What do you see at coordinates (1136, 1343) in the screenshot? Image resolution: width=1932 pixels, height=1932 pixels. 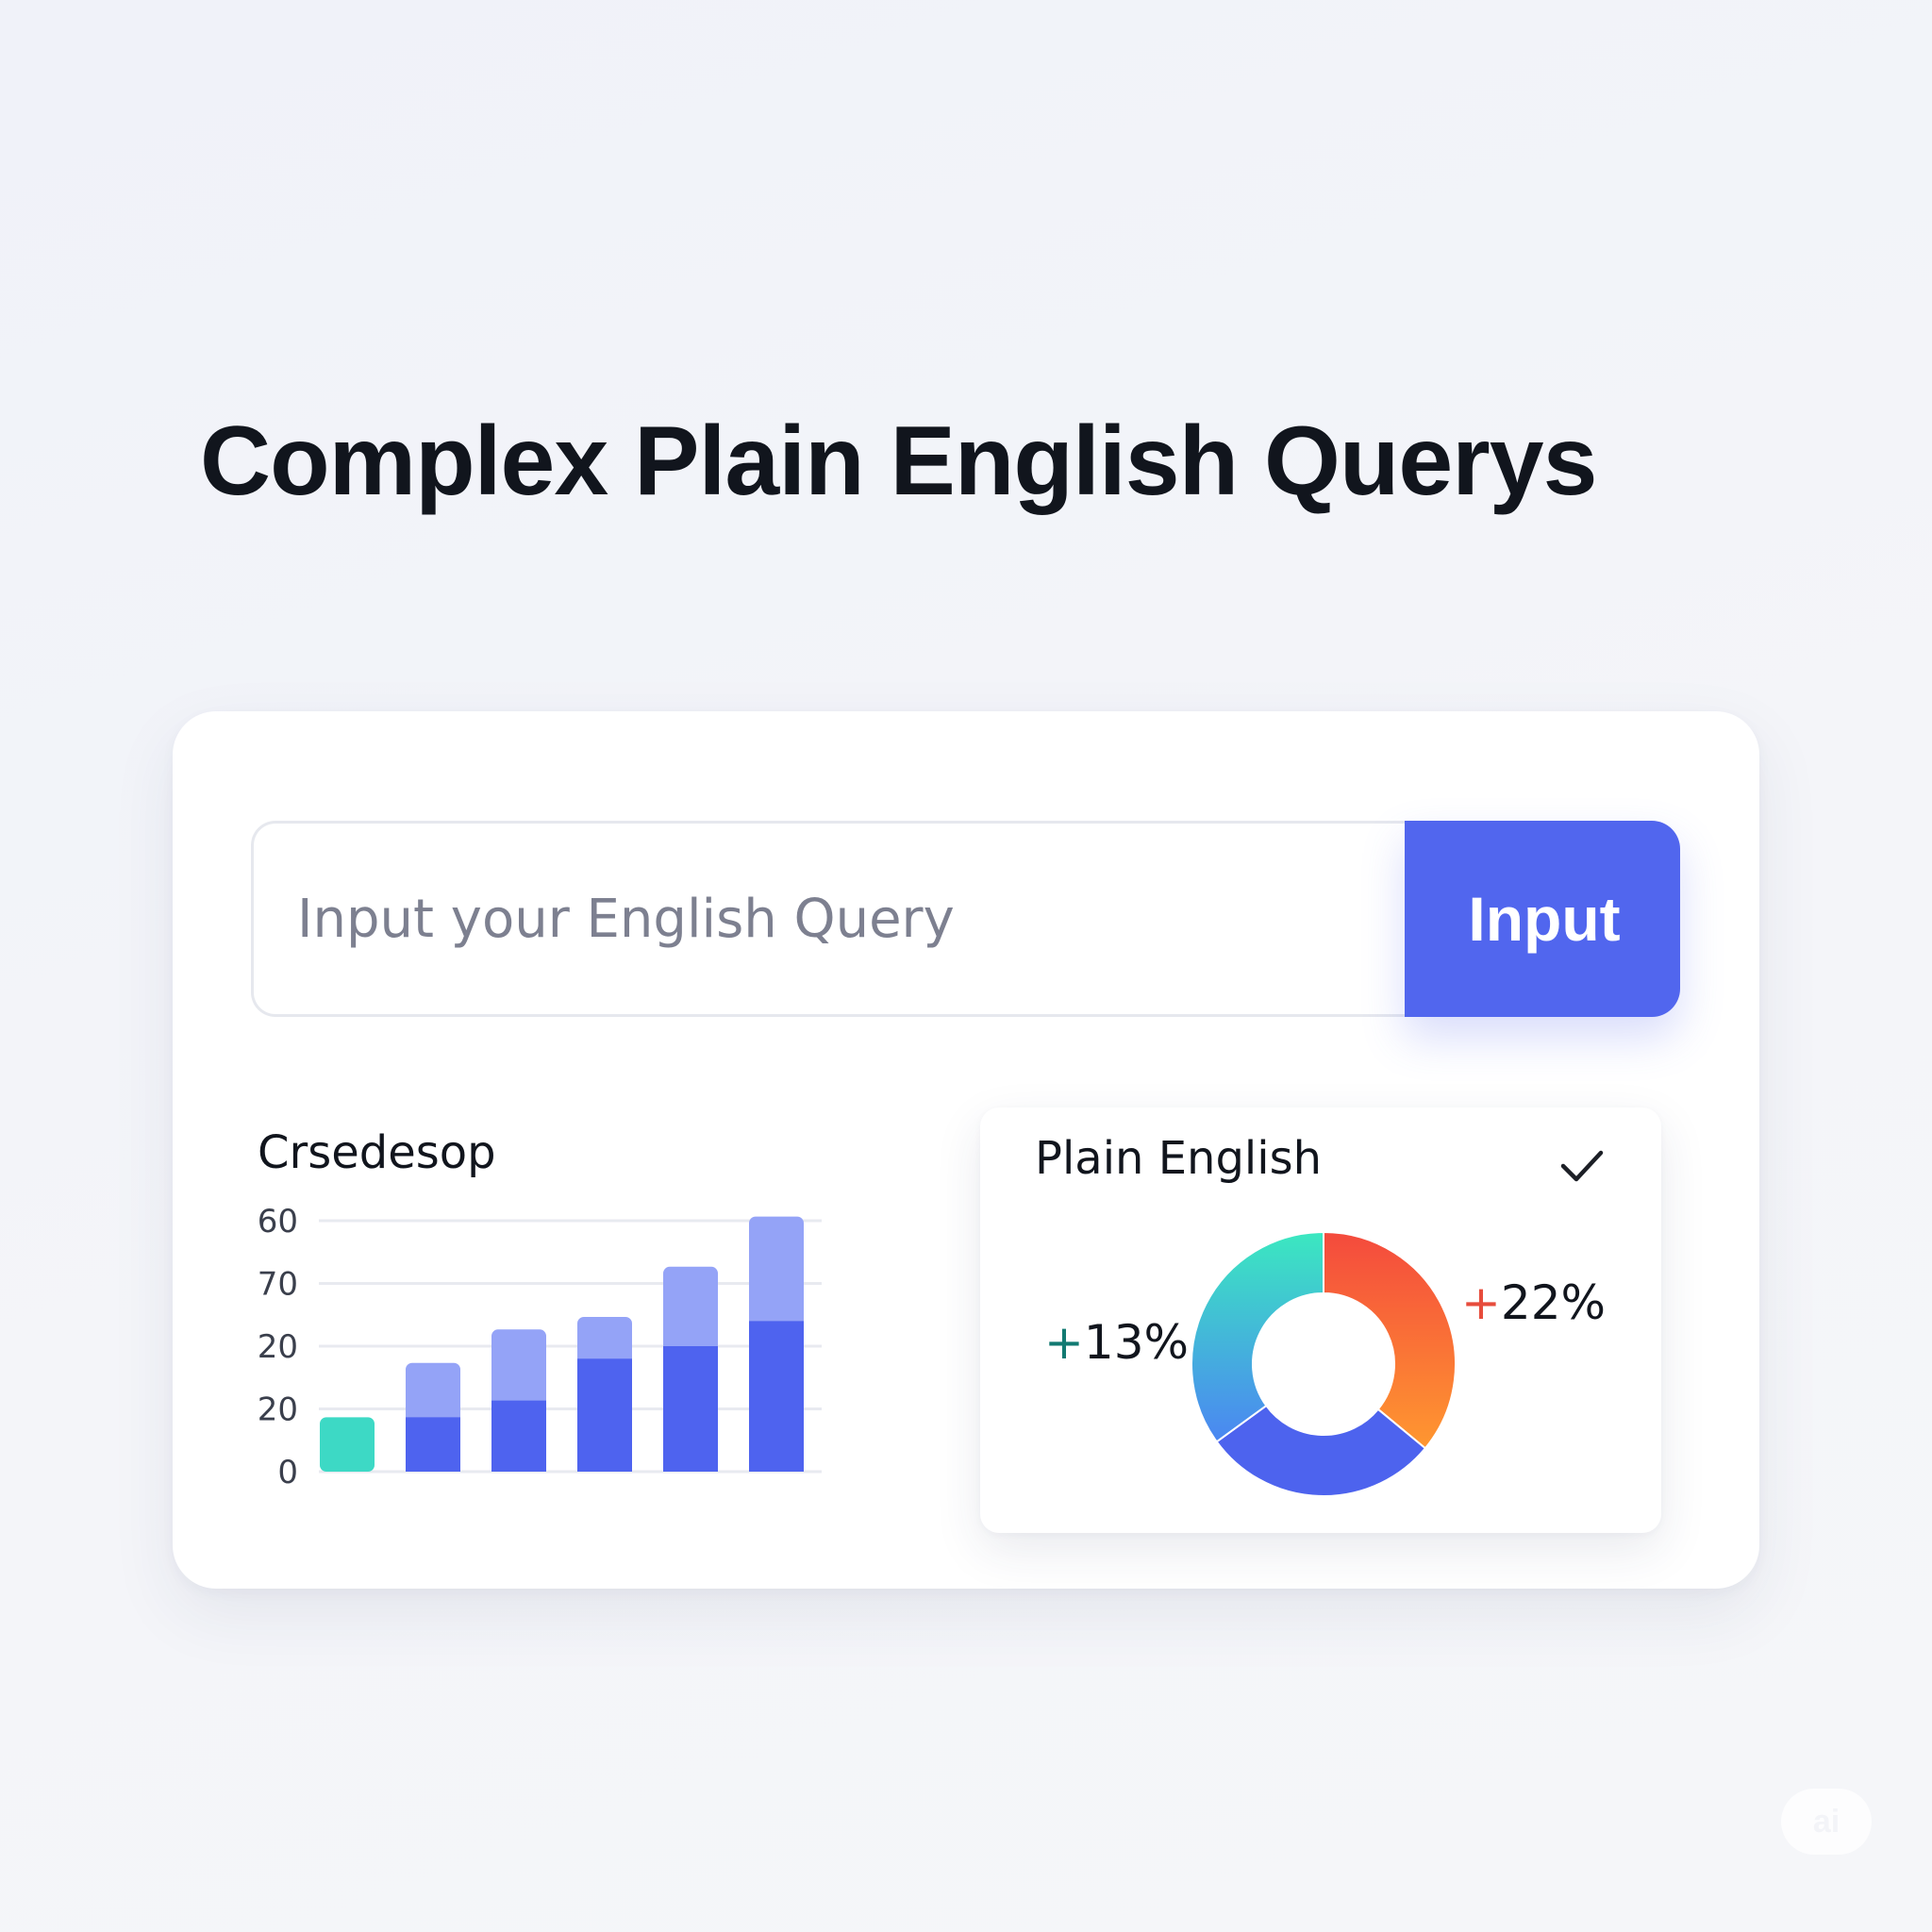 I see `delta-value-left: 13%` at bounding box center [1136, 1343].